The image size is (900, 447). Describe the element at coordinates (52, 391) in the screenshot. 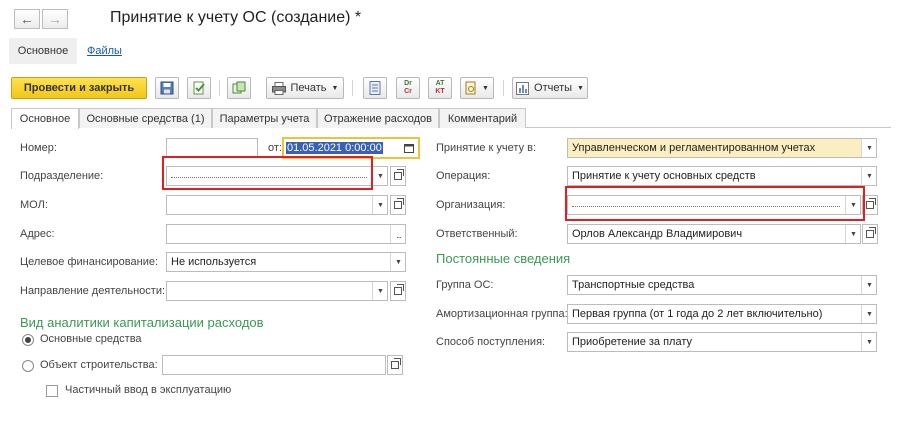

I see `partial-commissioning-checkbox` at that location.